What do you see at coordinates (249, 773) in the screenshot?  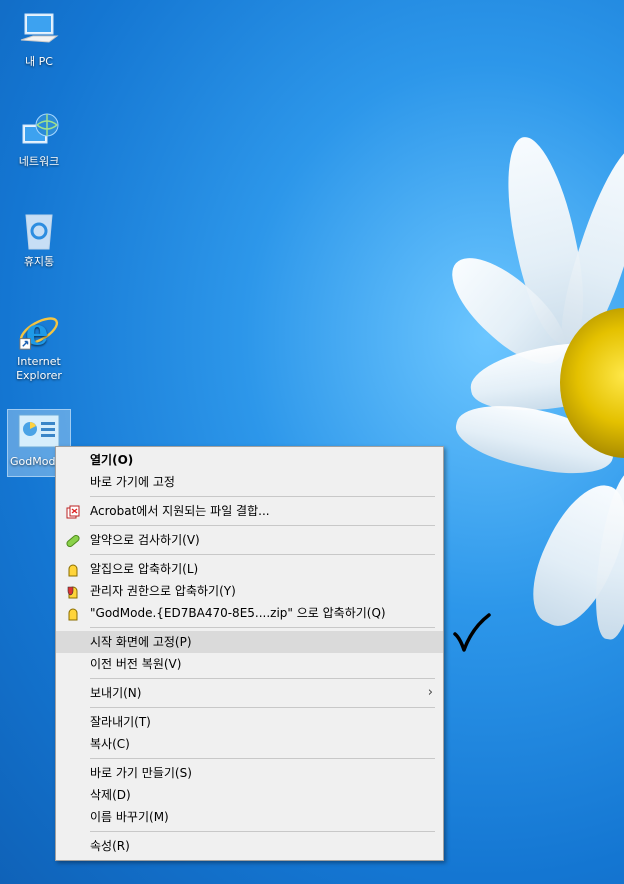 I see `menu-item-create-shortcut: 바로 가기 만들기(S)` at bounding box center [249, 773].